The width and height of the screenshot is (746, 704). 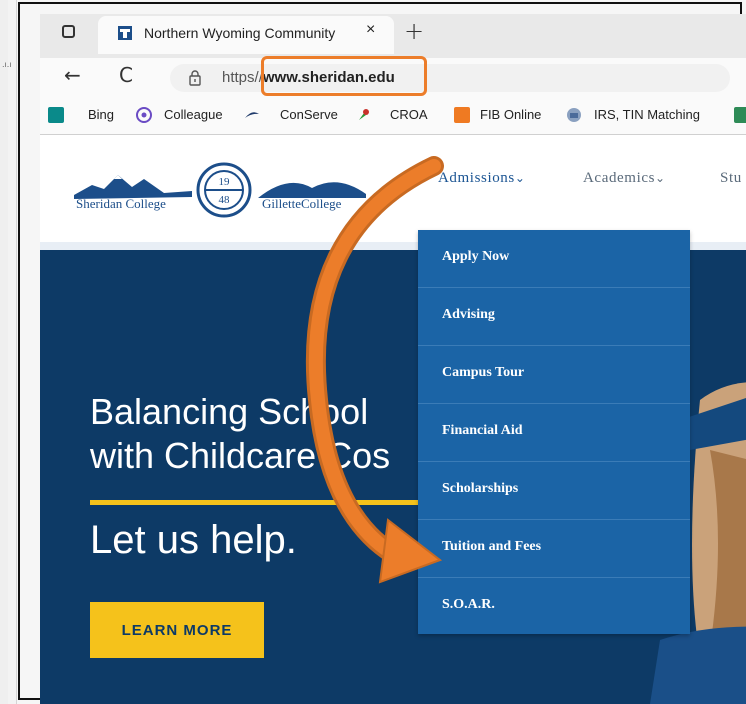 What do you see at coordinates (370, 30) in the screenshot?
I see `close-tab-icon: ×` at bounding box center [370, 30].